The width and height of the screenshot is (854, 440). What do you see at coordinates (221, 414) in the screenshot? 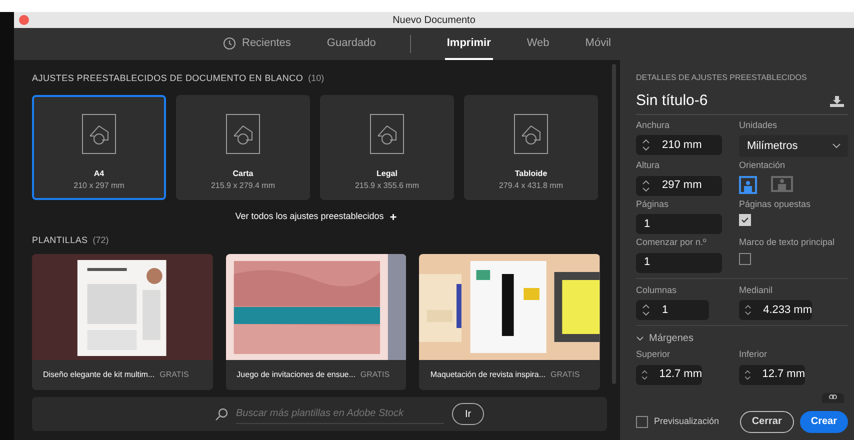
I see `search-icon` at bounding box center [221, 414].